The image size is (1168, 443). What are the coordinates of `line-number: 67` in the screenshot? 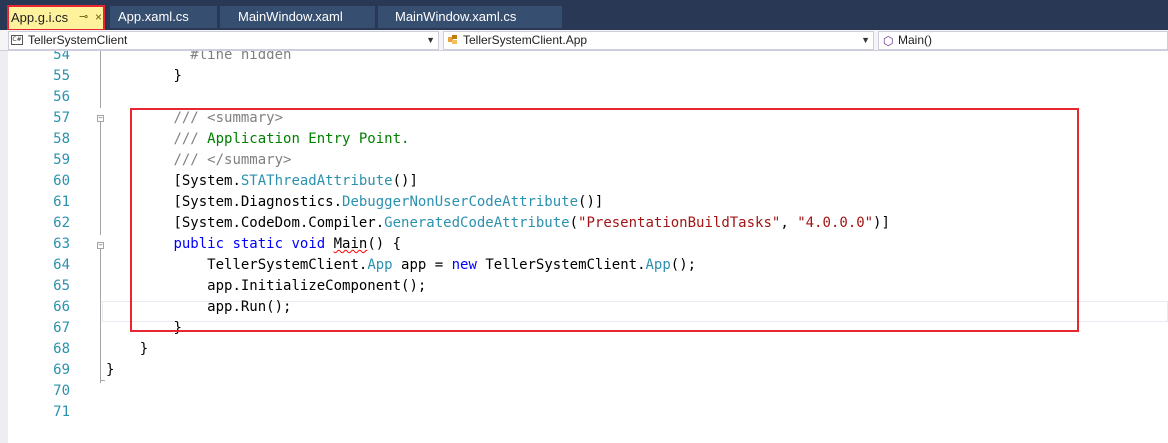 It's located at (61, 328).